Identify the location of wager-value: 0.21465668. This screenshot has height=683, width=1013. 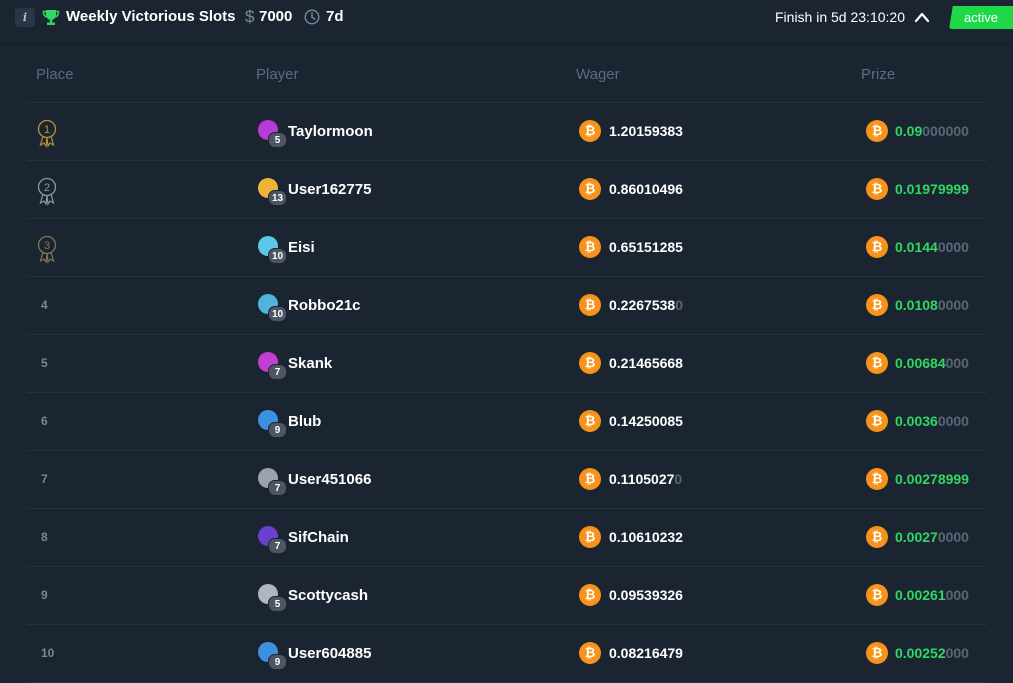
(646, 363).